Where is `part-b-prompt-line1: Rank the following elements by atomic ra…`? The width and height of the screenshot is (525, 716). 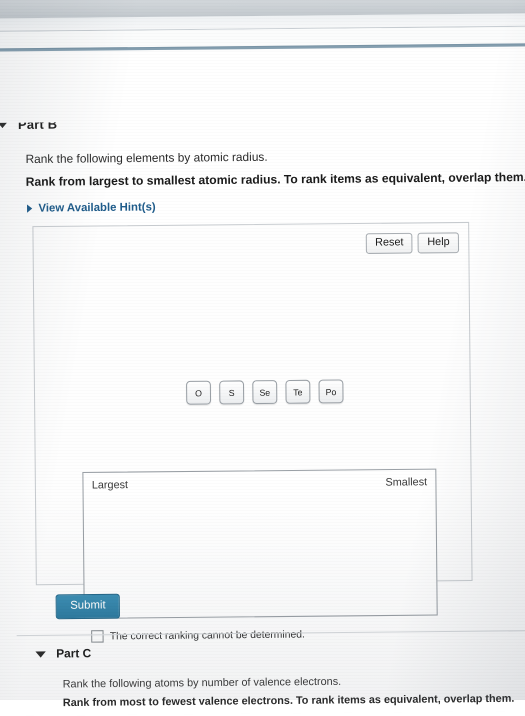 part-b-prompt-line1: Rank the following elements by atomic ra… is located at coordinates (146, 159).